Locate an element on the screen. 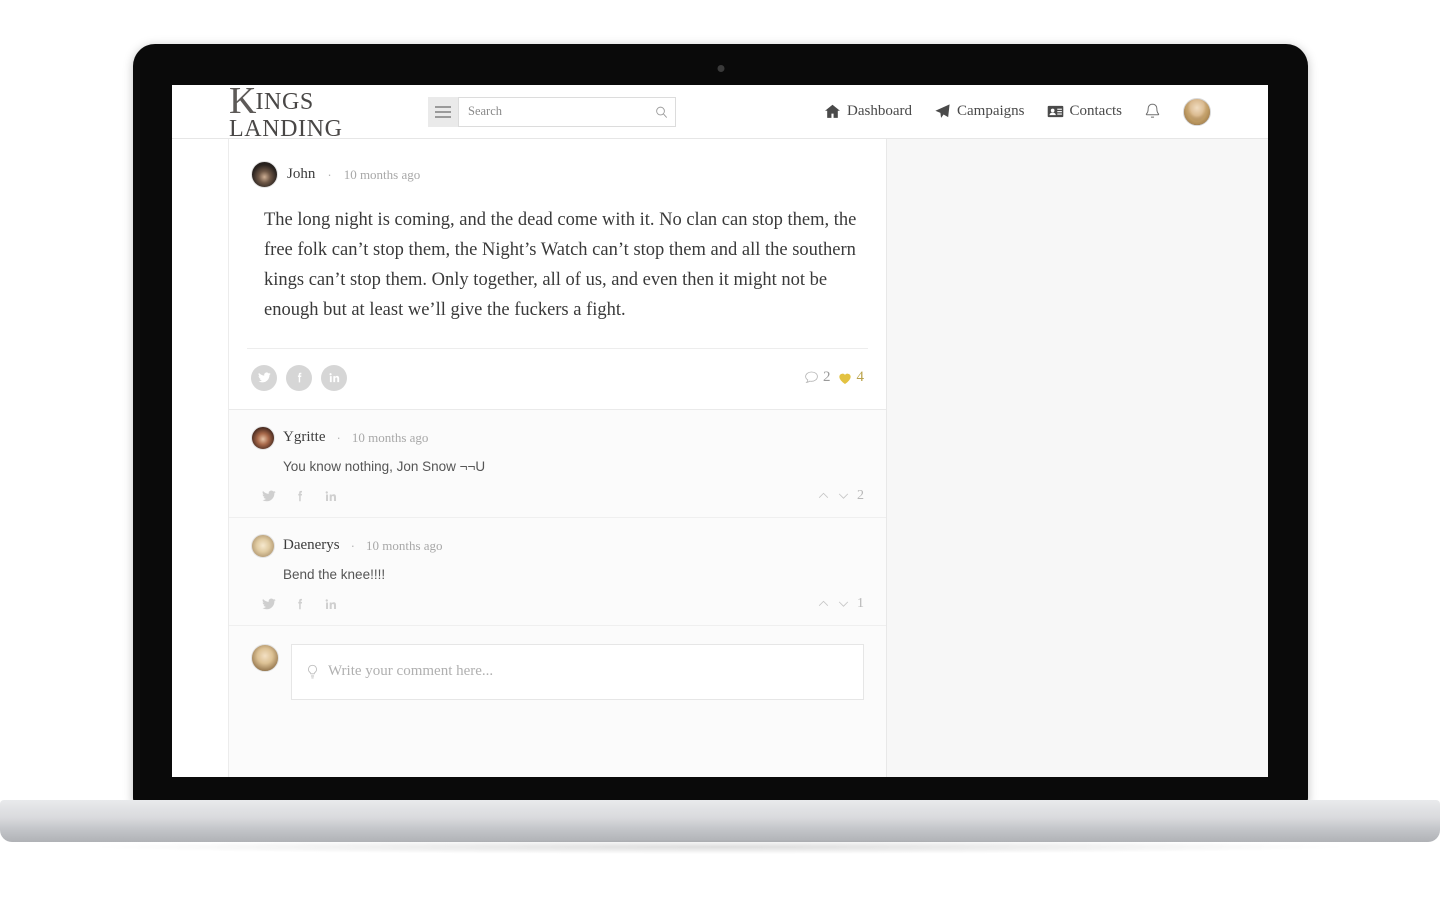 Image resolution: width=1440 pixels, height=900 pixels. post-timestamp: 10 months ago is located at coordinates (382, 174).